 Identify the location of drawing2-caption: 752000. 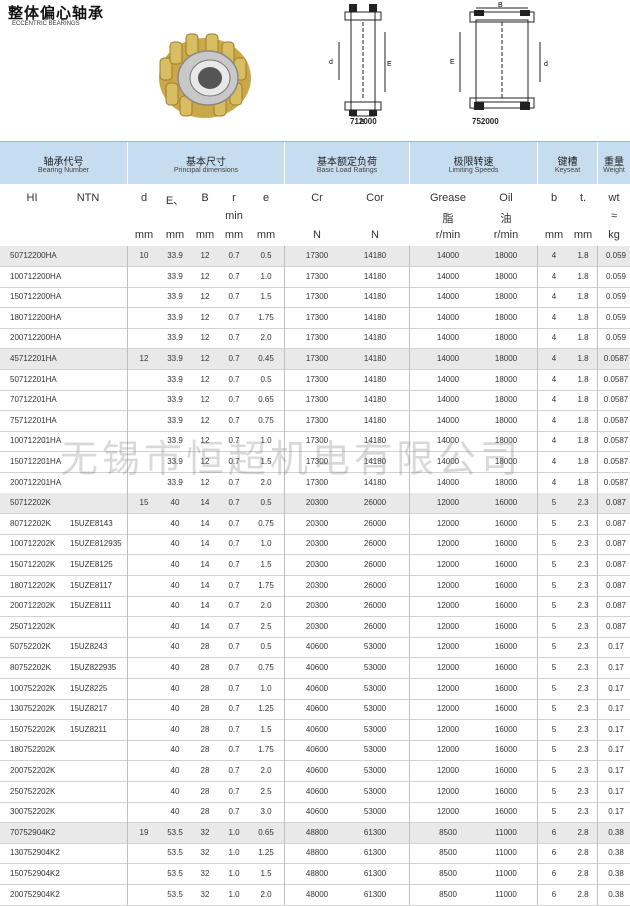
(485, 121).